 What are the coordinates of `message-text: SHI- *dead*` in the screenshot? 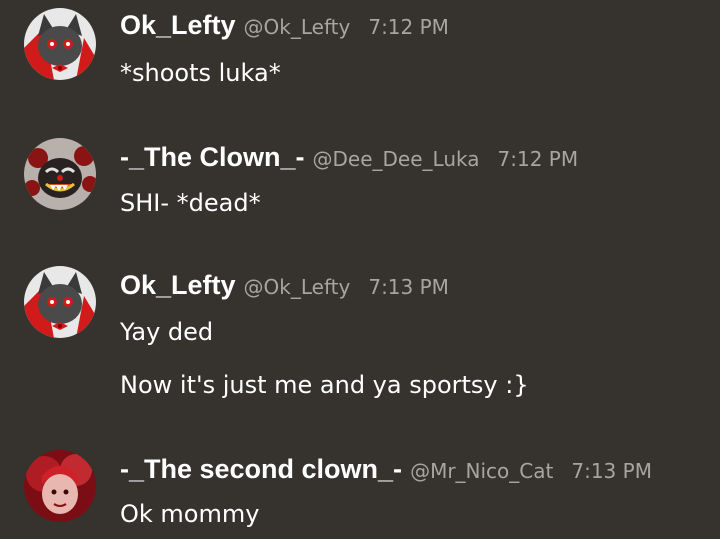 It's located at (190, 203).